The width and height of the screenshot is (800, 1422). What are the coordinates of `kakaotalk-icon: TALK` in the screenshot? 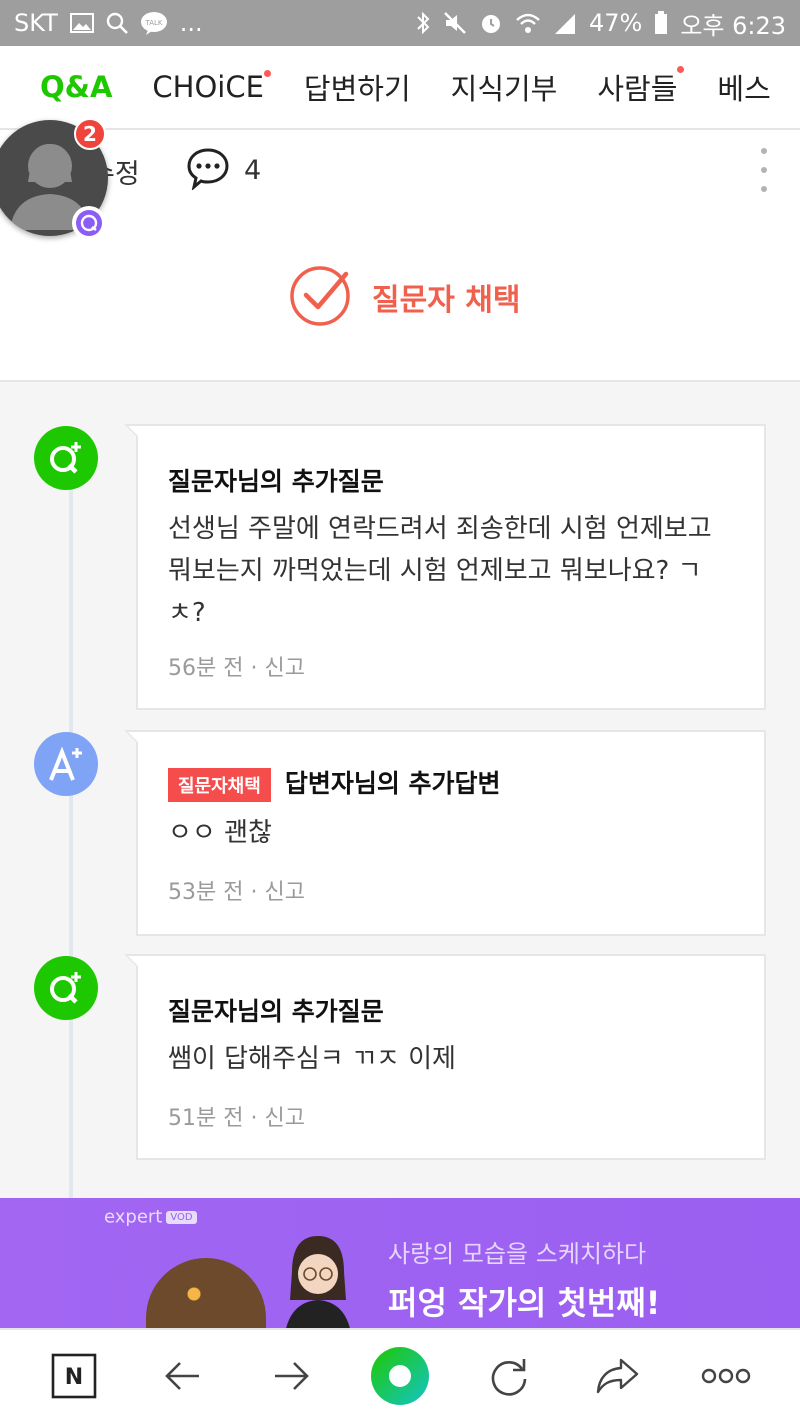 It's located at (154, 23).